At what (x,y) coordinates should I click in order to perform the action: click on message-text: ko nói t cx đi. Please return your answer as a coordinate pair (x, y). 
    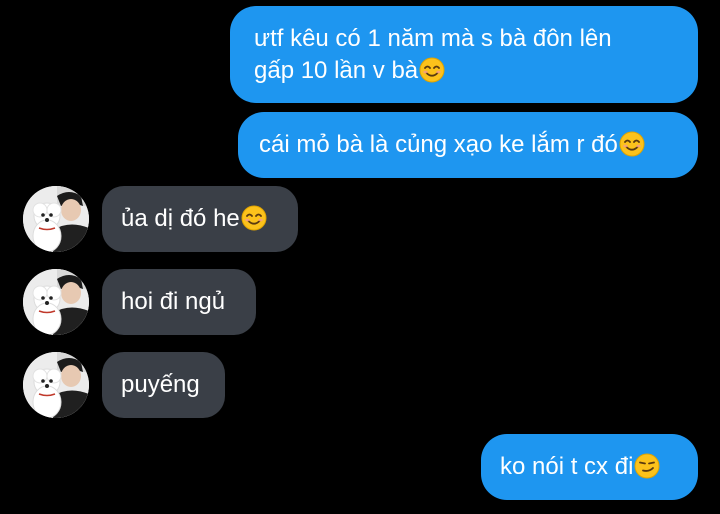
    Looking at the image, I should click on (567, 466).